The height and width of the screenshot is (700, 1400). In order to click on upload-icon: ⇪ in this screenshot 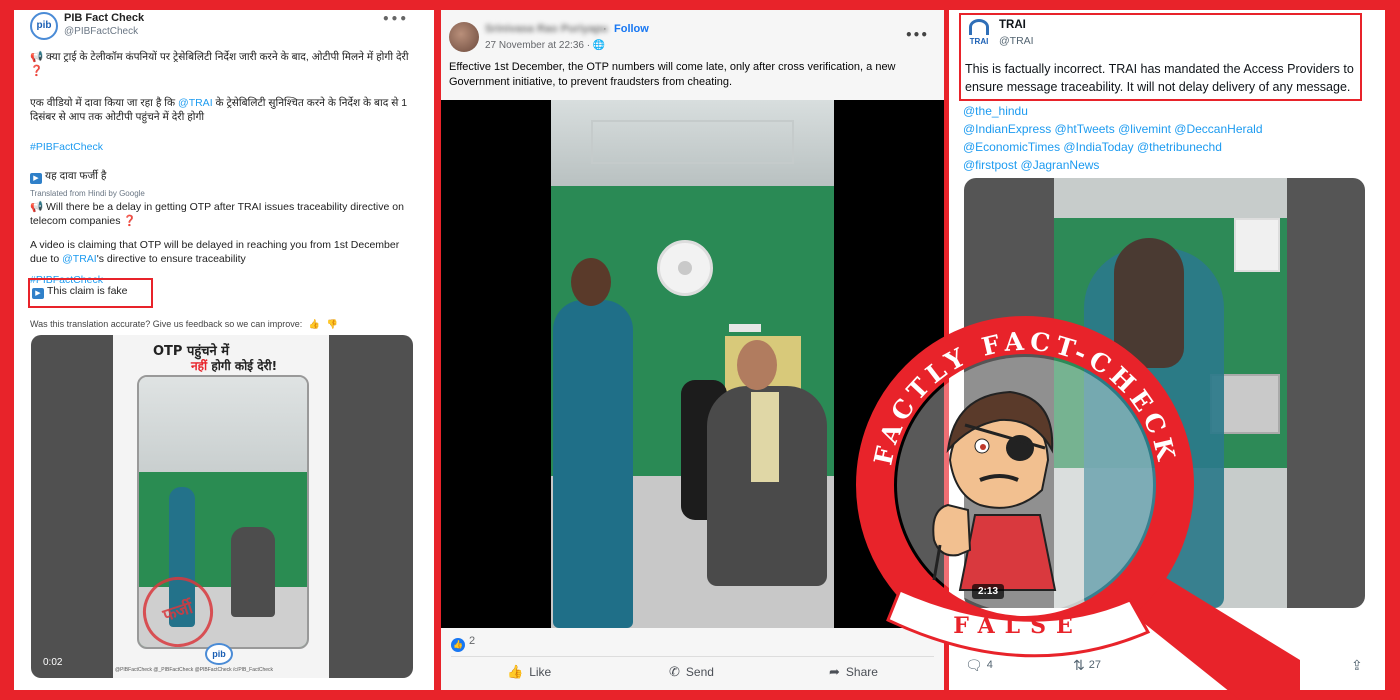, I will do `click(1357, 666)`.